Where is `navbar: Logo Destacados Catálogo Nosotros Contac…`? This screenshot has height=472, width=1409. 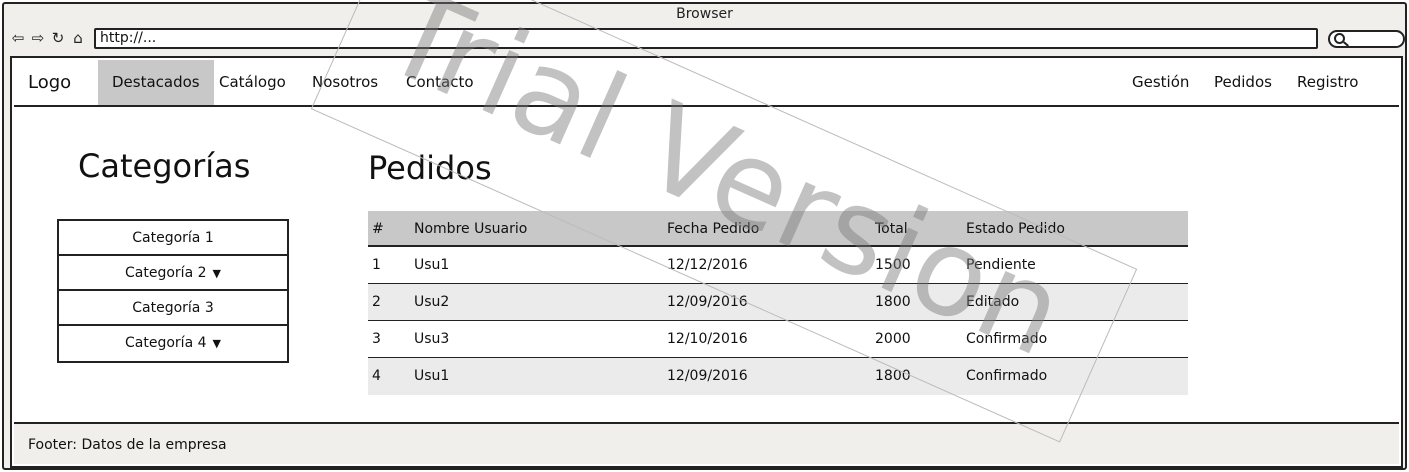 navbar: Logo Destacados Catálogo Nosotros Contac… is located at coordinates (706, 83).